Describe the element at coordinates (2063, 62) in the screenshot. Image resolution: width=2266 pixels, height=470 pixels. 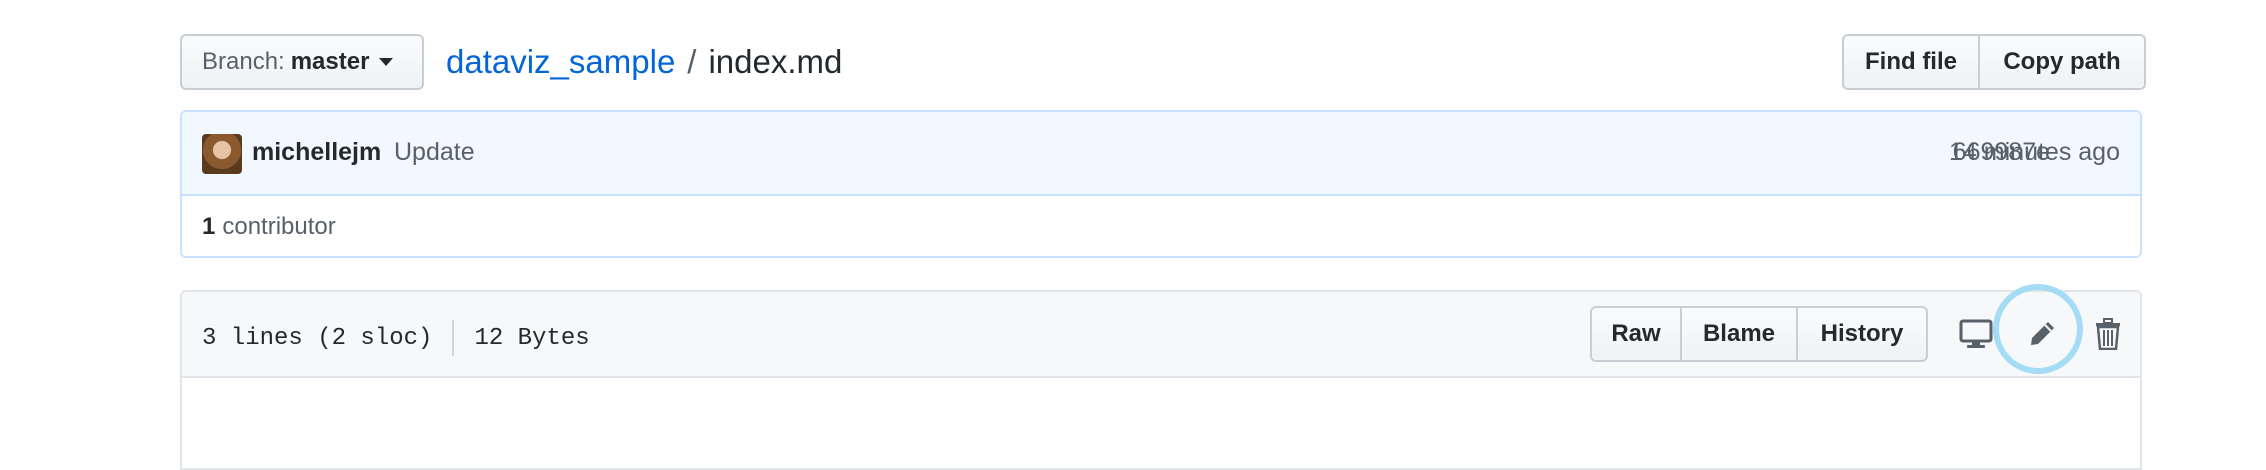
I see `copy-path-button: Copy path` at that location.